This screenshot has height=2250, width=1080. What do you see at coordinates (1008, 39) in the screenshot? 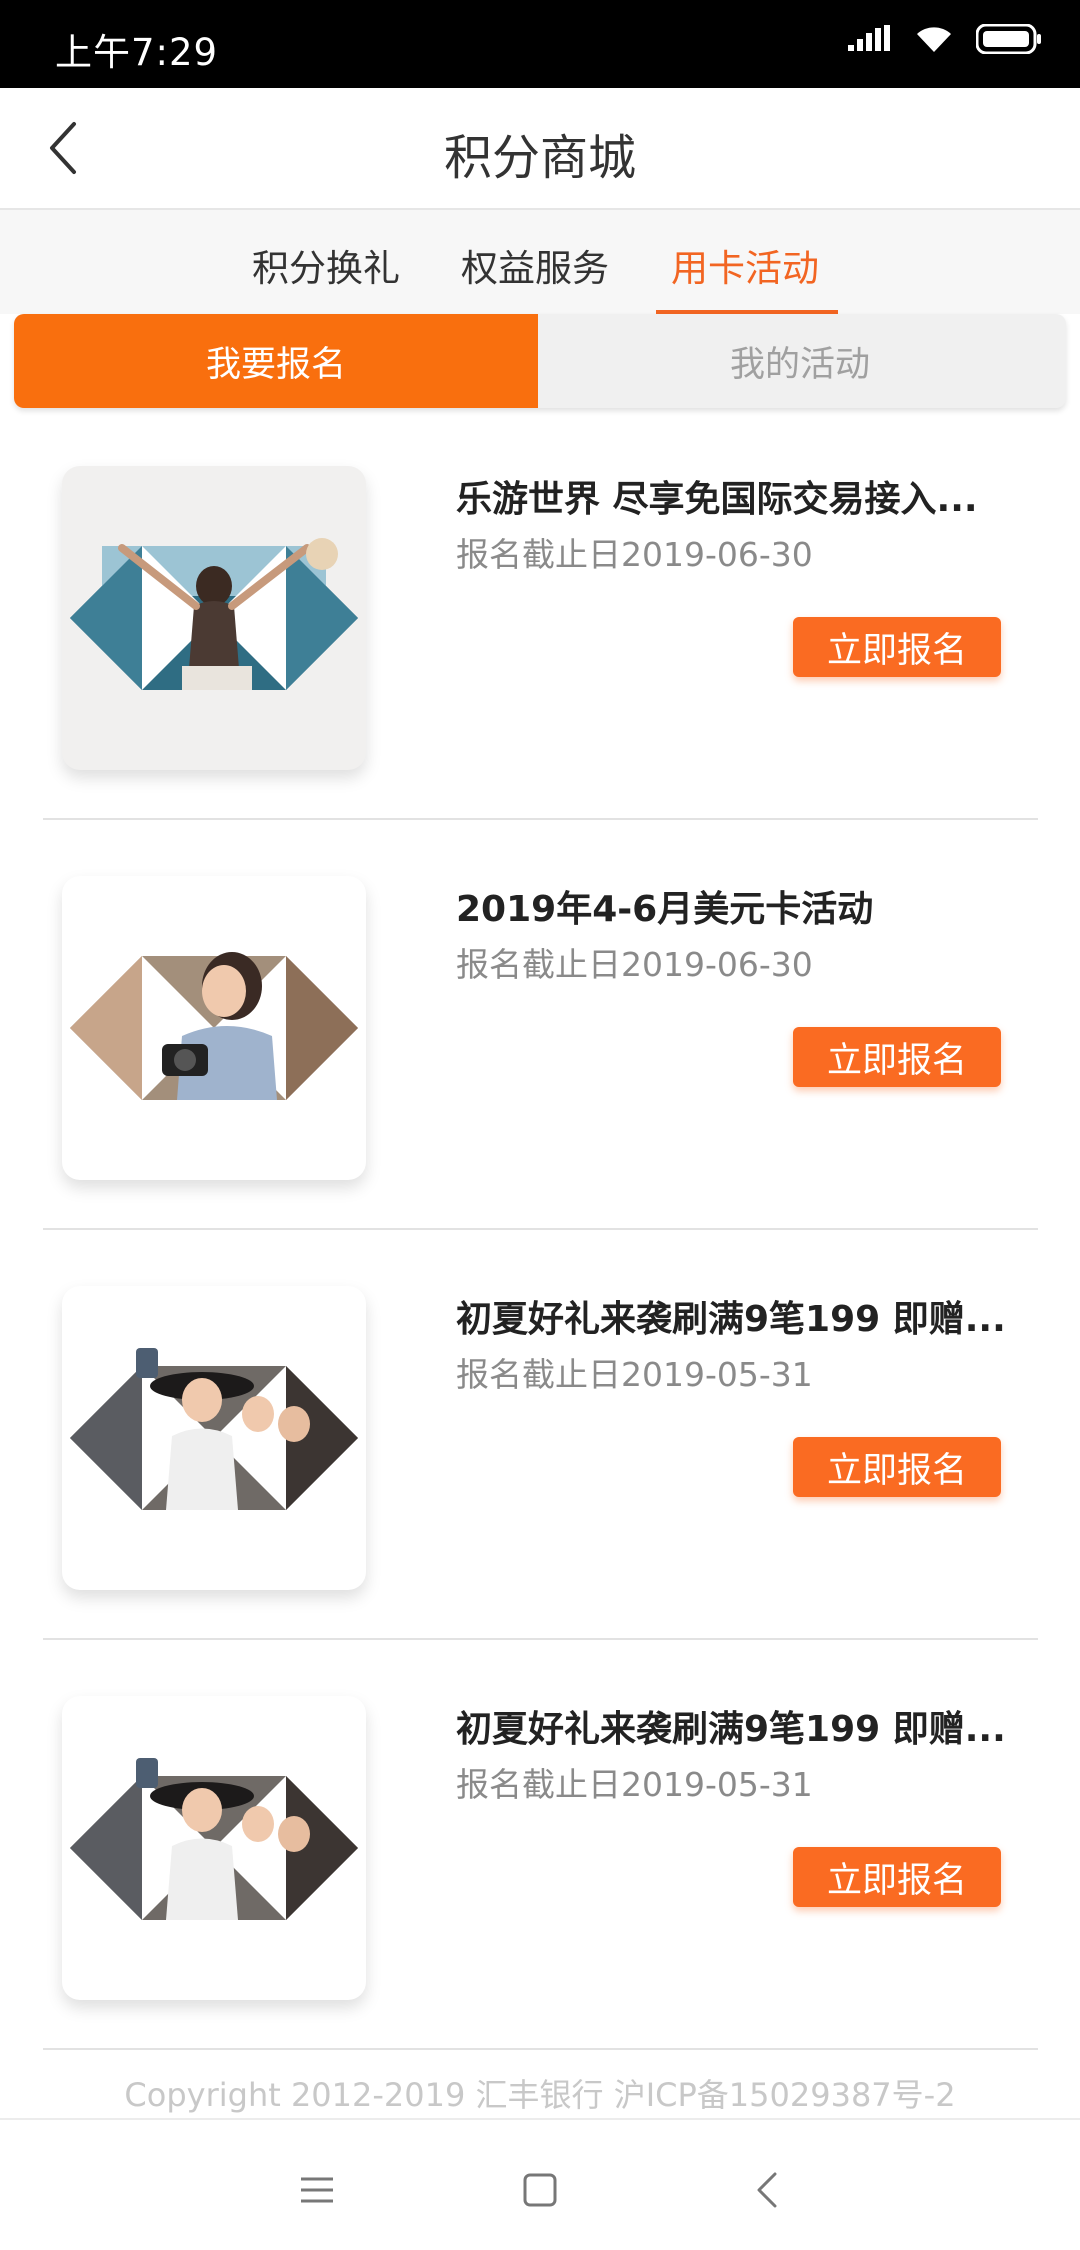
I see `battery-icon` at bounding box center [1008, 39].